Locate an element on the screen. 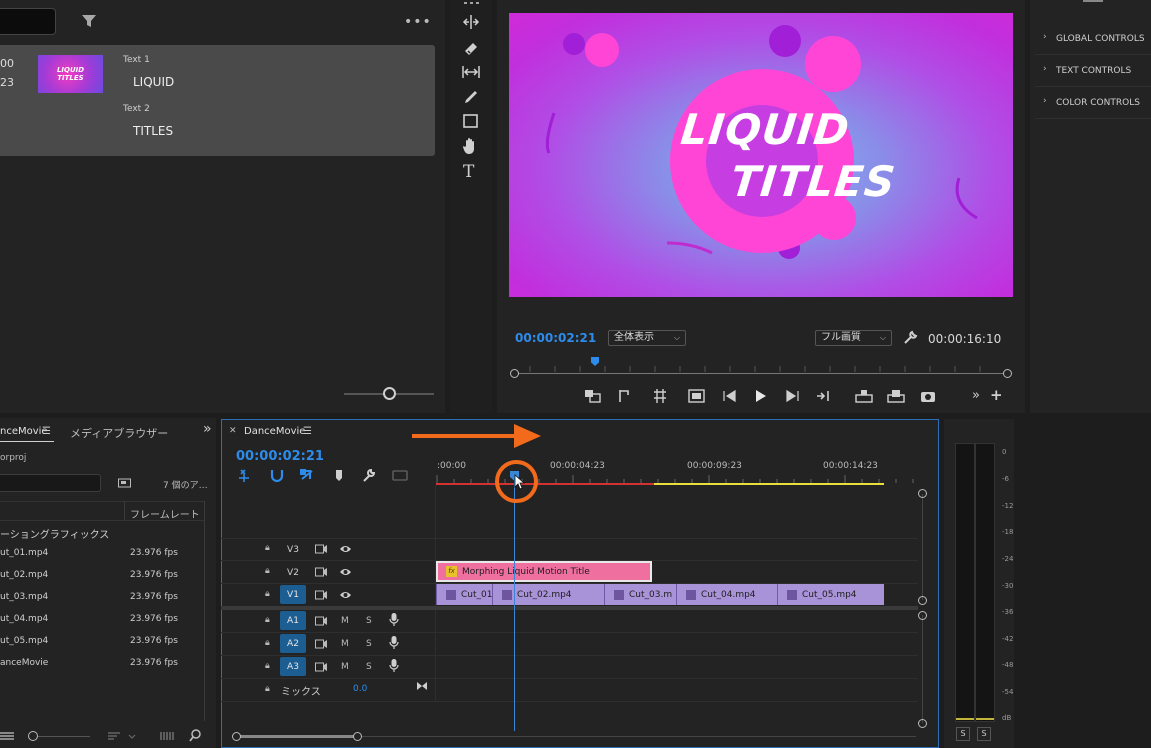  video-scroll-handle-top is located at coordinates (922, 493).